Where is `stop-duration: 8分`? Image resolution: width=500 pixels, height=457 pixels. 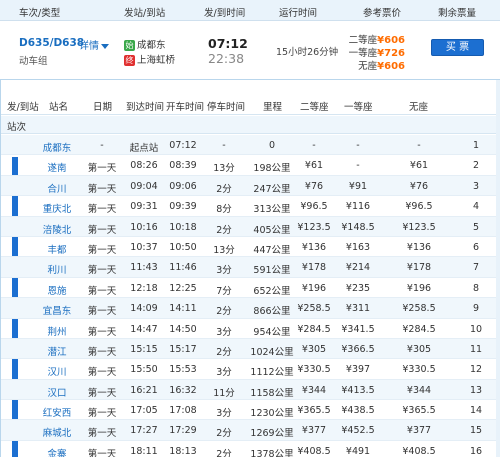
stop-duration: 8分 is located at coordinates (224, 210).